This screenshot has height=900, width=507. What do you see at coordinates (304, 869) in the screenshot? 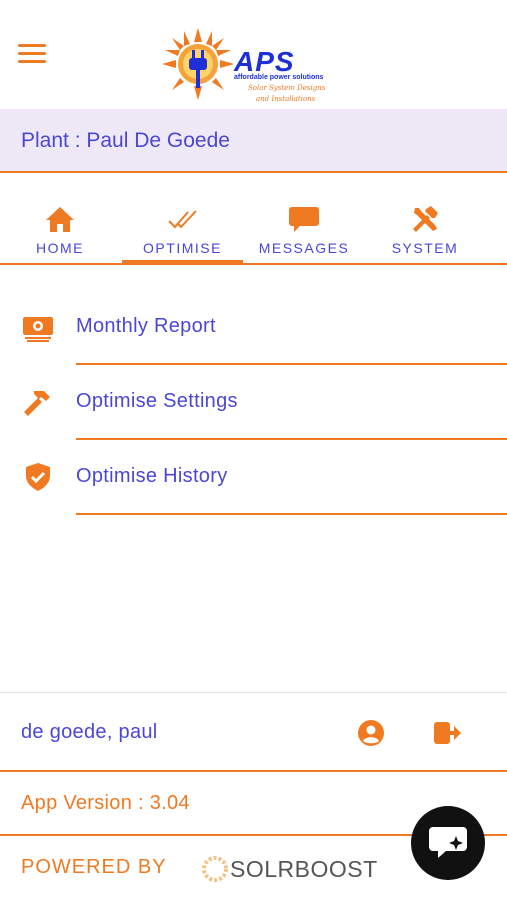
I see `solrboost-brand: SOLRBOOST` at bounding box center [304, 869].